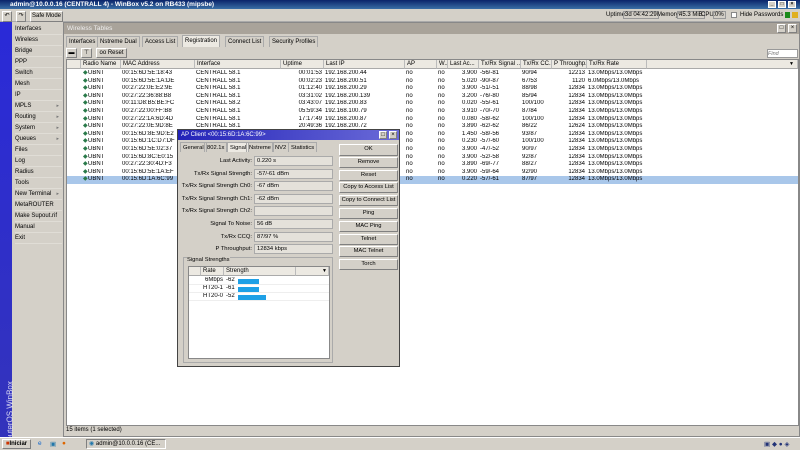 The image size is (800, 450). I want to click on undo-icon: ↶, so click(7, 16).